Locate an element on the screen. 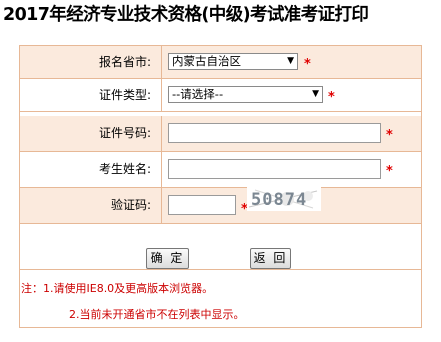  id-number-label: 证件号码: is located at coordinates (91, 133).